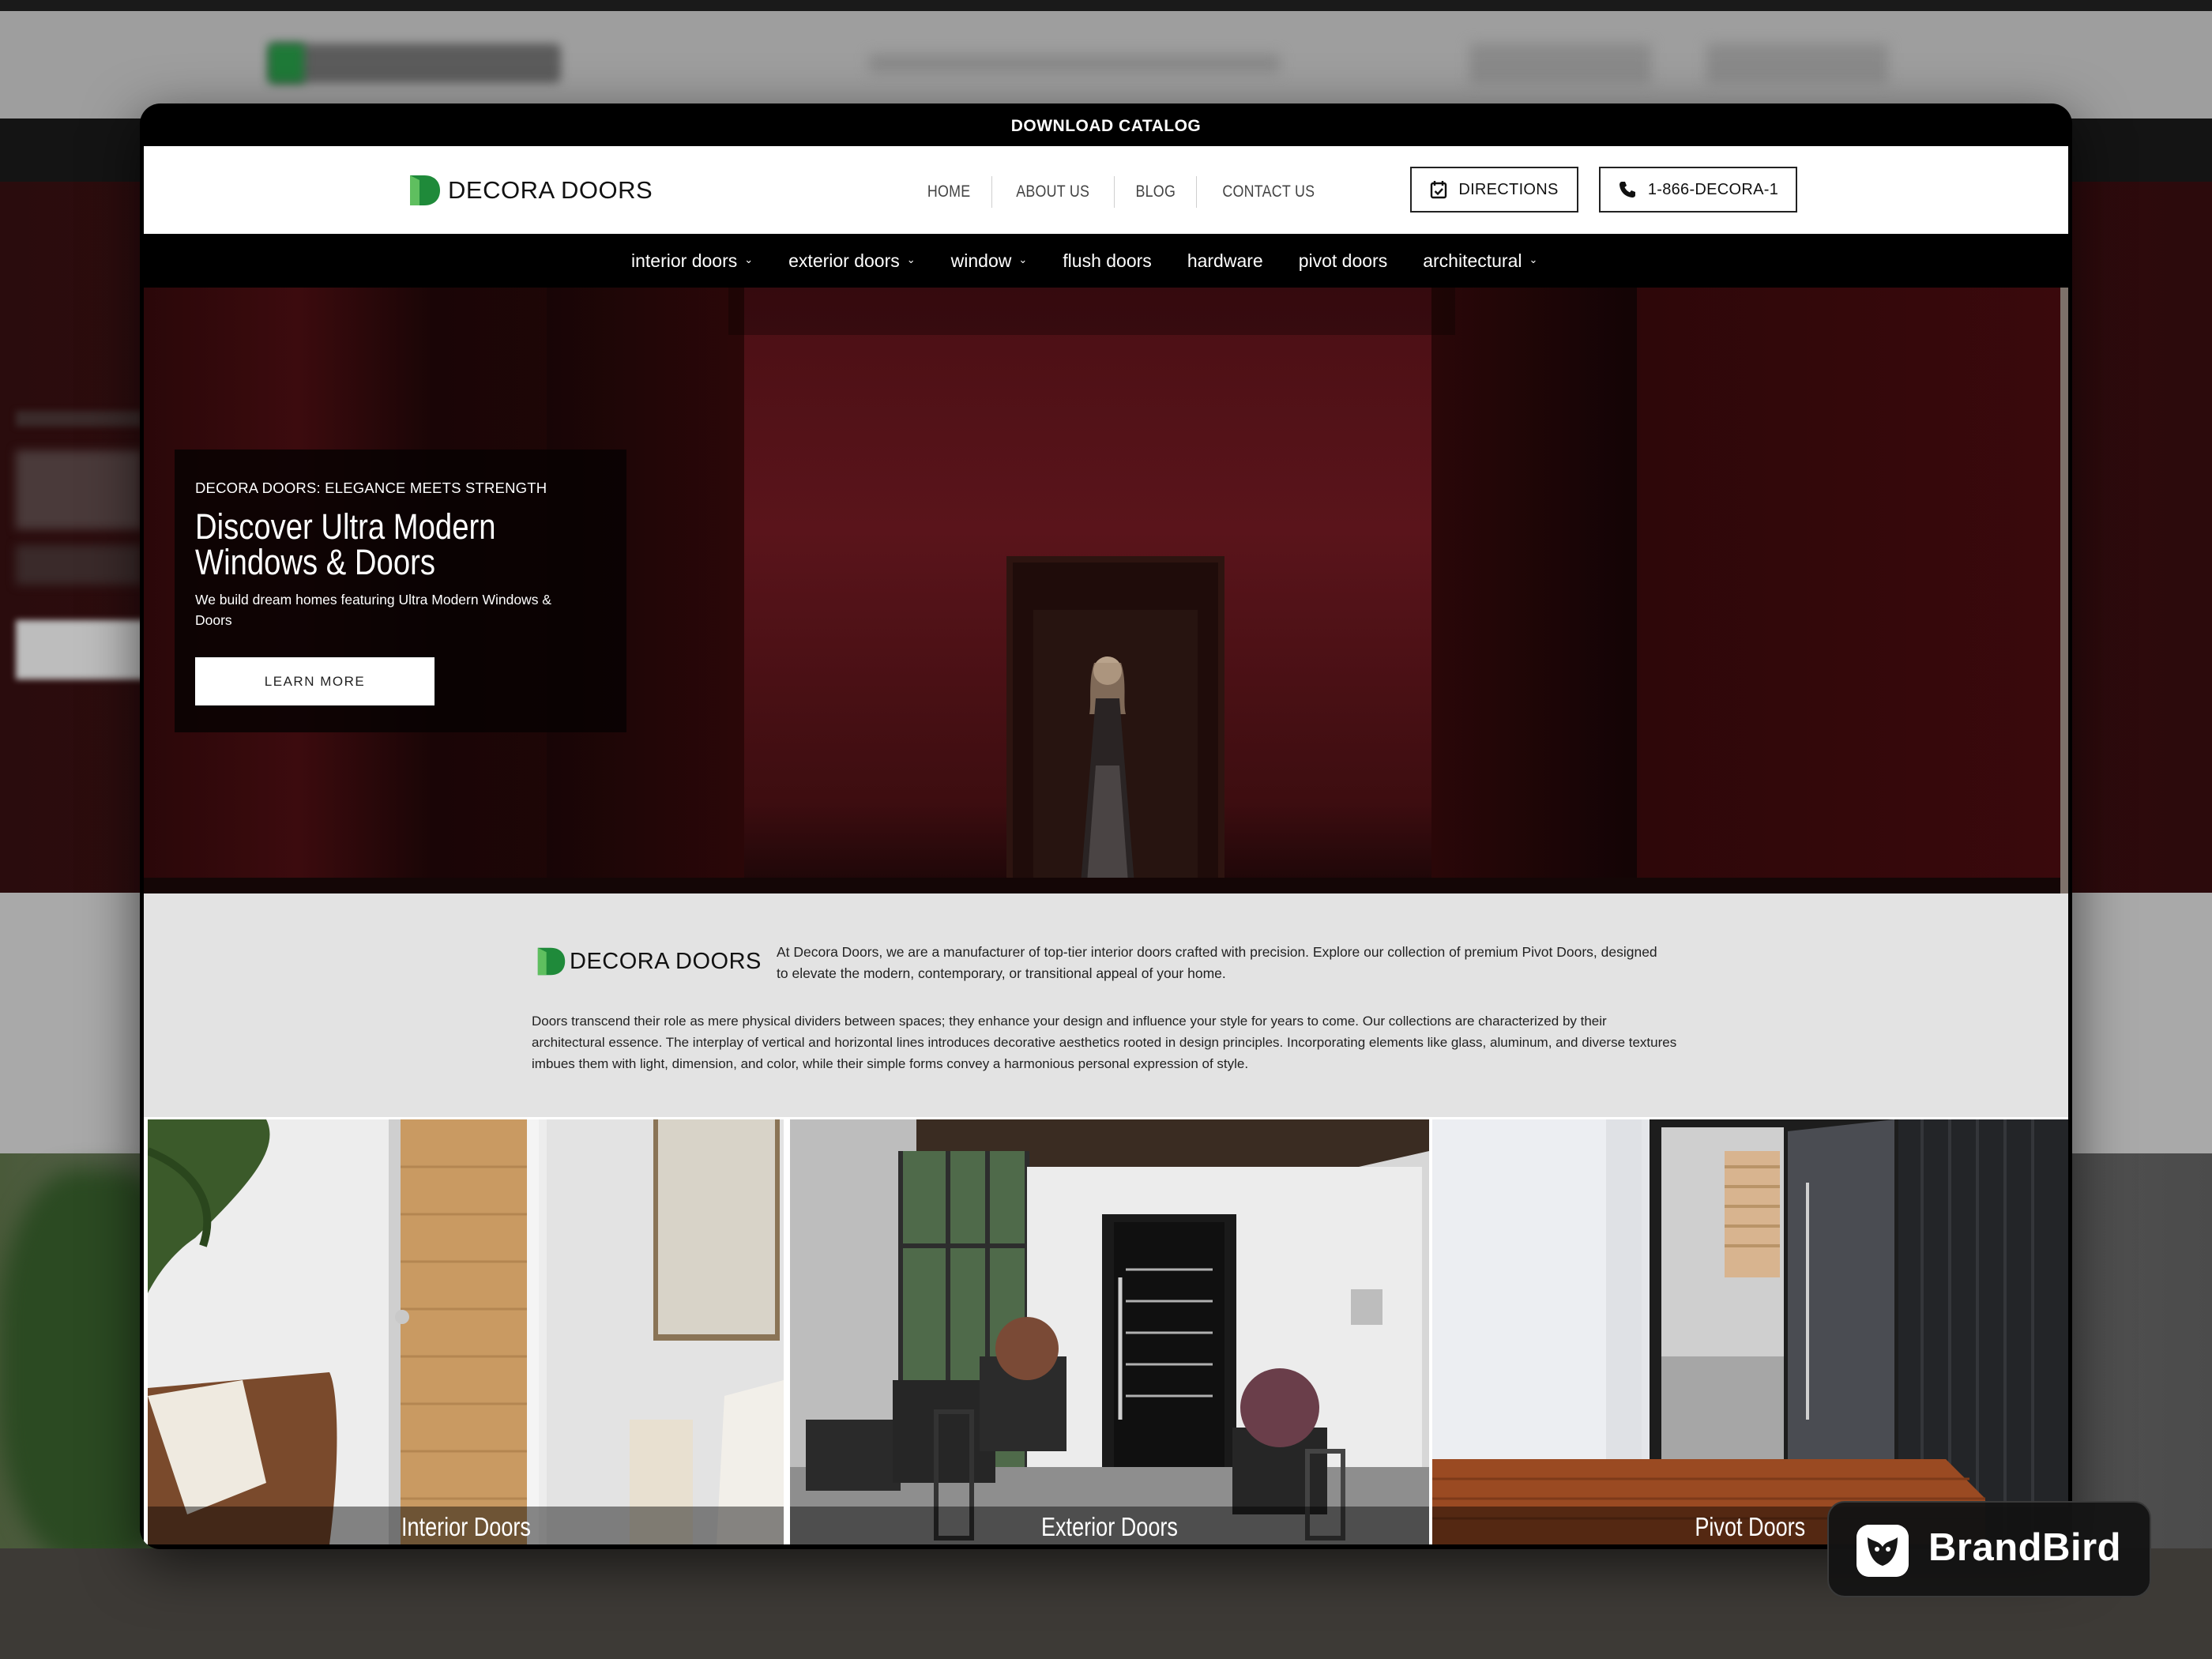 This screenshot has width=2212, height=1659. Describe the element at coordinates (315, 681) in the screenshot. I see `learn-more-button: LEARN MORE` at that location.